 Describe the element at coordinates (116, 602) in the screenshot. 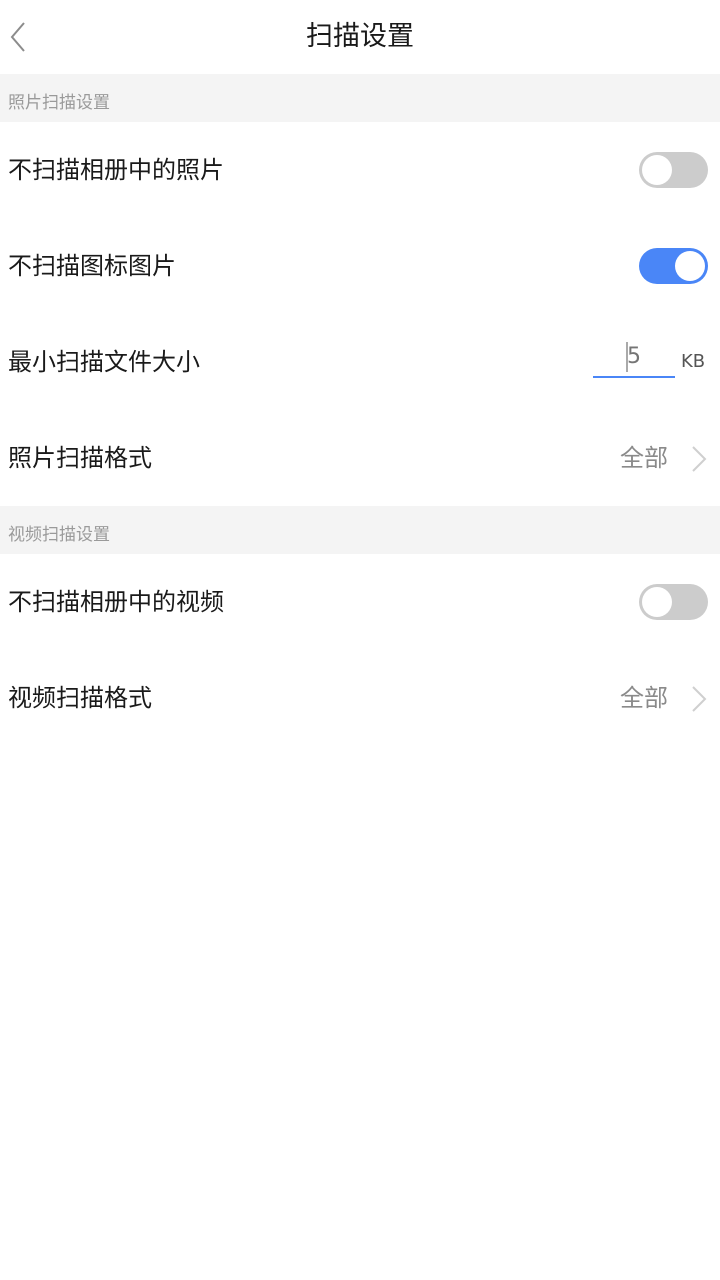

I see `row-label: 不扫描相册中的视频` at that location.